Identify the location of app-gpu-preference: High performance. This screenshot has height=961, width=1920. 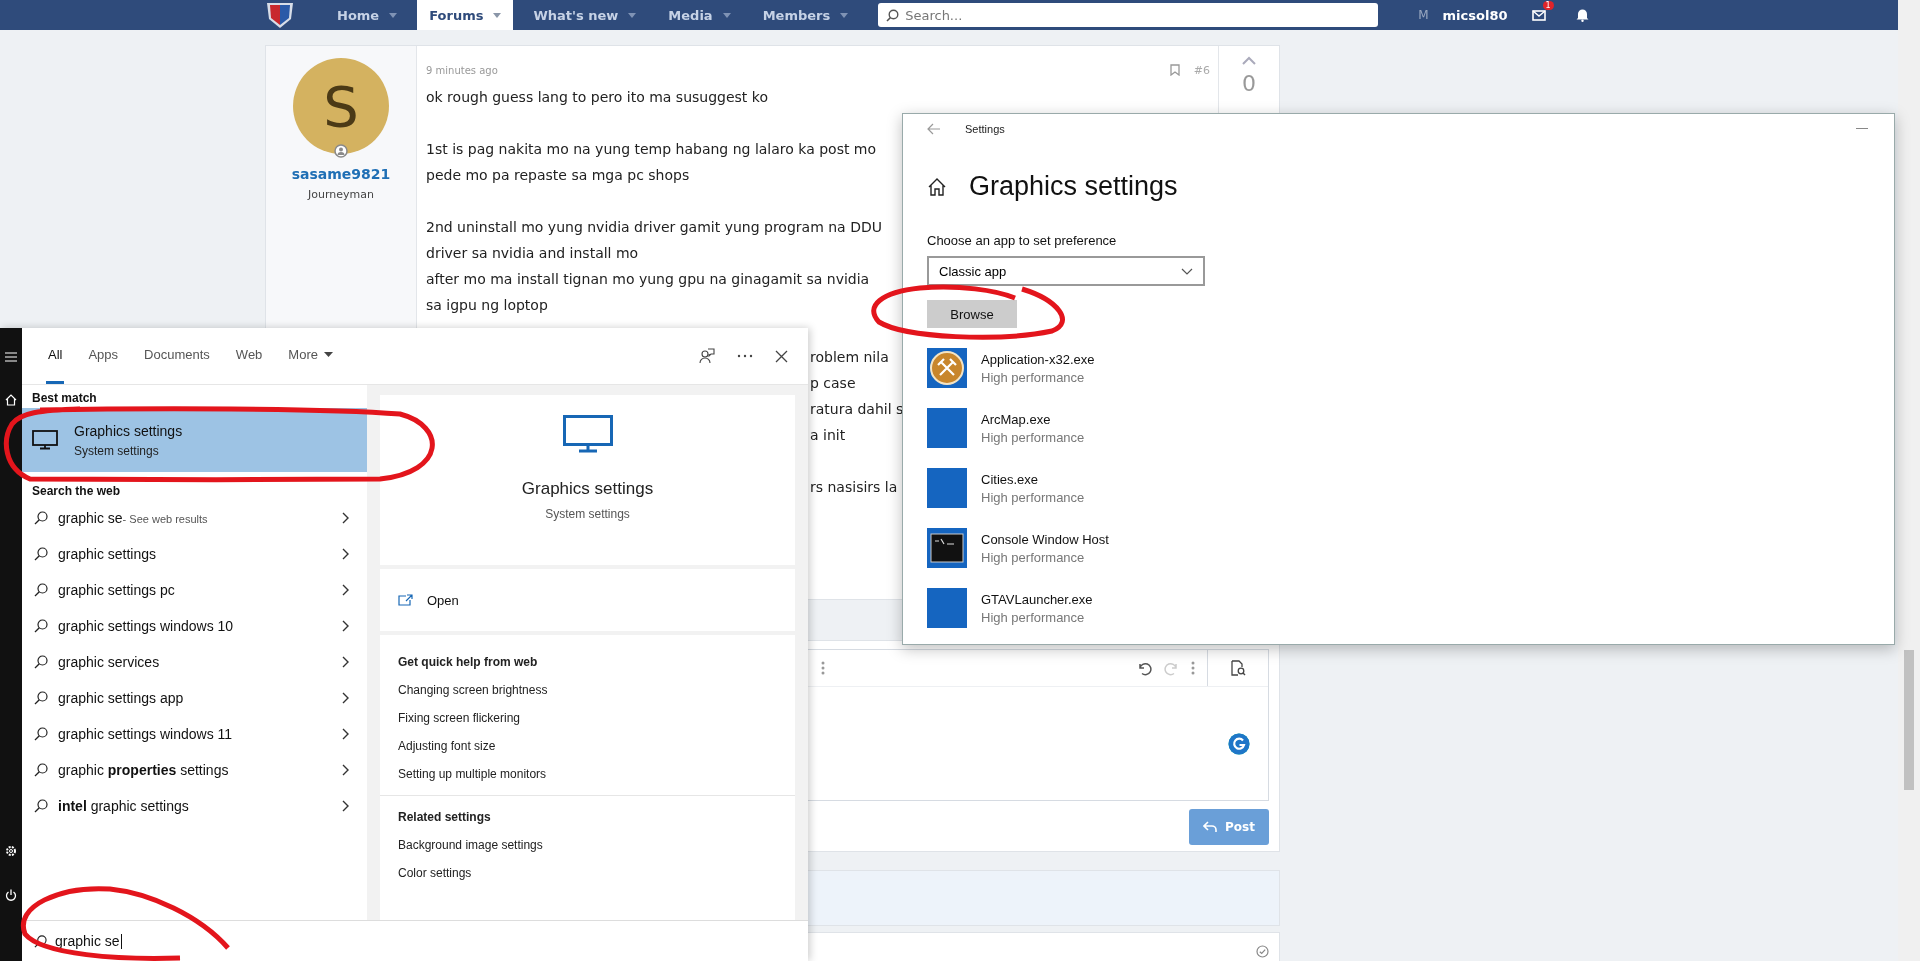
(1033, 437).